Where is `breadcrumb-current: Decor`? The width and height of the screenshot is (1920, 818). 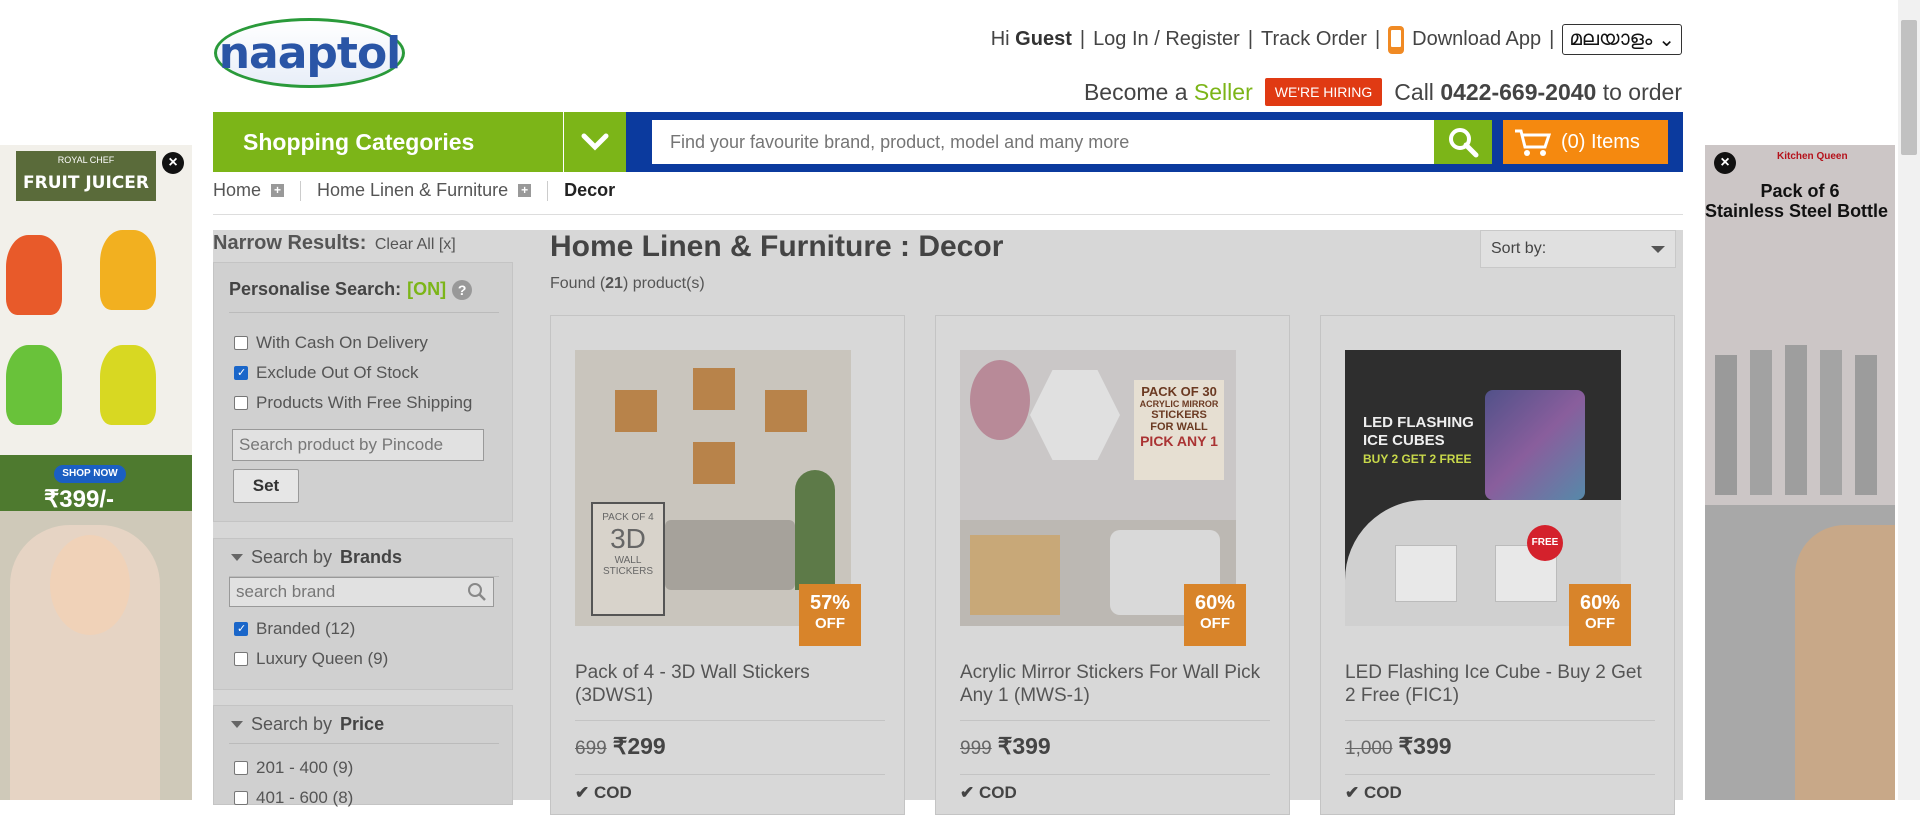
breadcrumb-current: Decor is located at coordinates (590, 190).